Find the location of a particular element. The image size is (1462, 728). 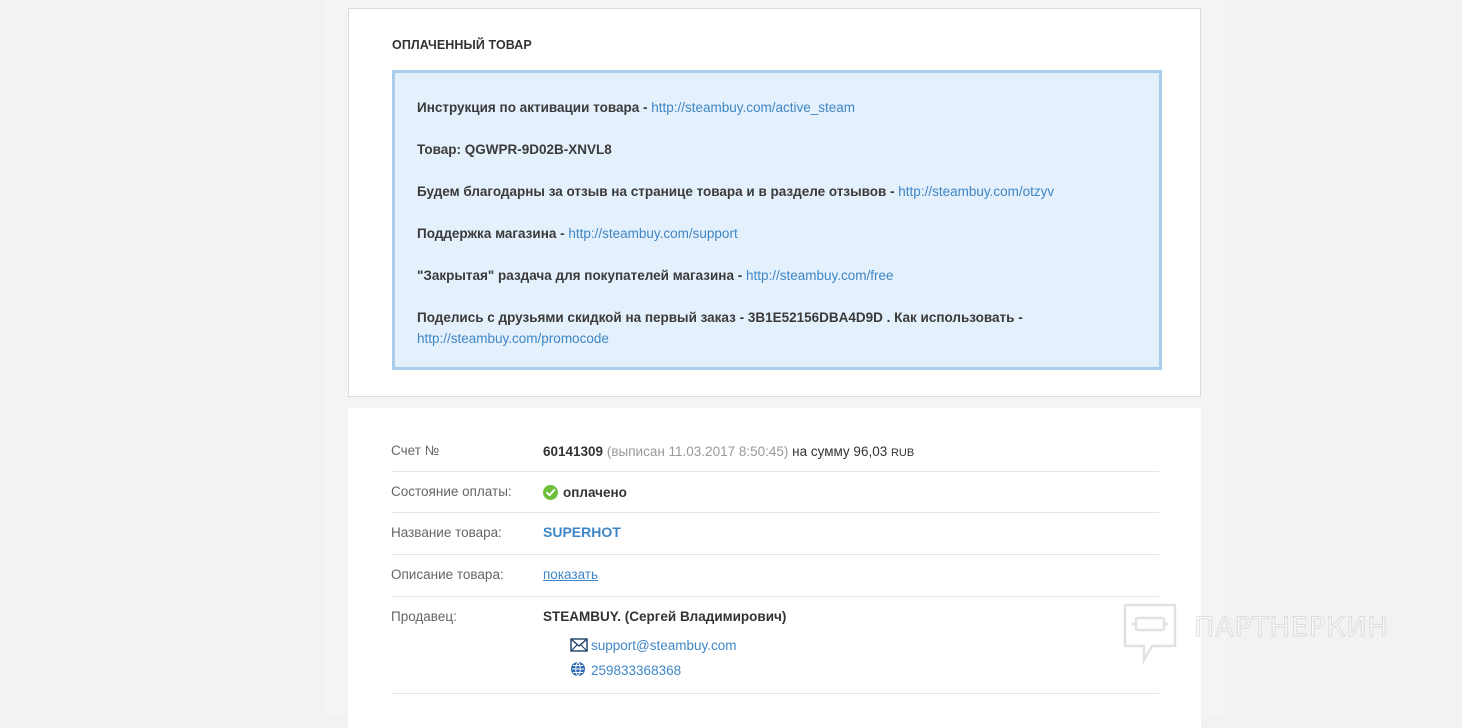

show-description-link: показать is located at coordinates (570, 574).